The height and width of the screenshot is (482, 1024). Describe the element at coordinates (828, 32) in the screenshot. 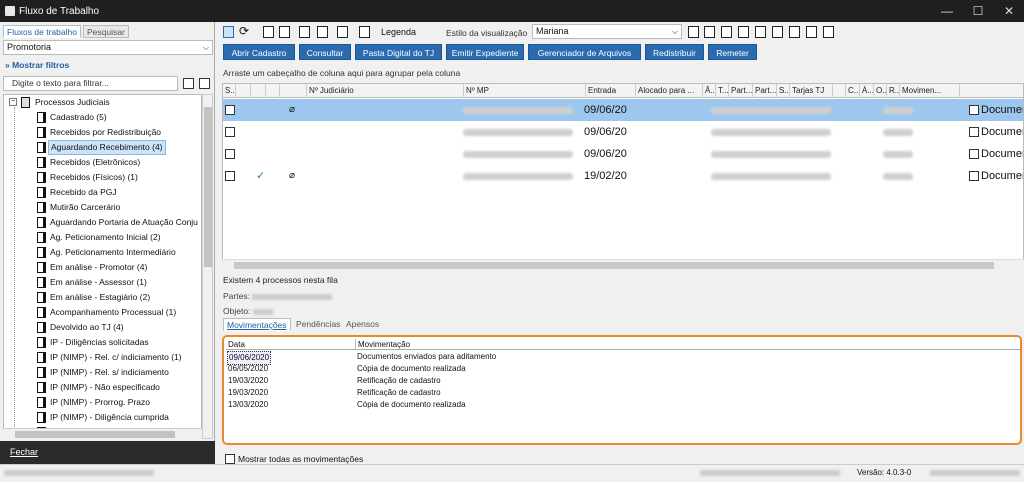

I see `print-icon` at that location.